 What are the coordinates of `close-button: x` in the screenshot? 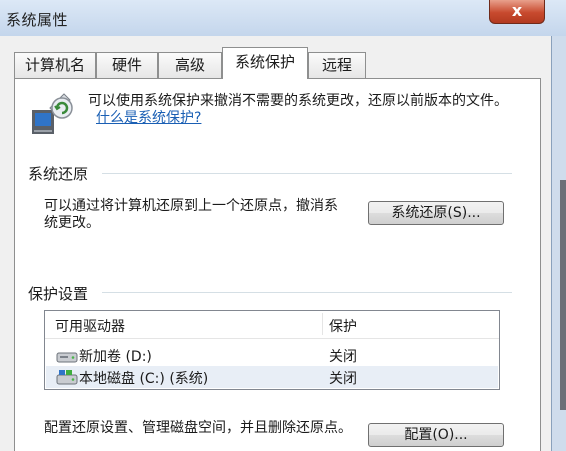 It's located at (517, 12).